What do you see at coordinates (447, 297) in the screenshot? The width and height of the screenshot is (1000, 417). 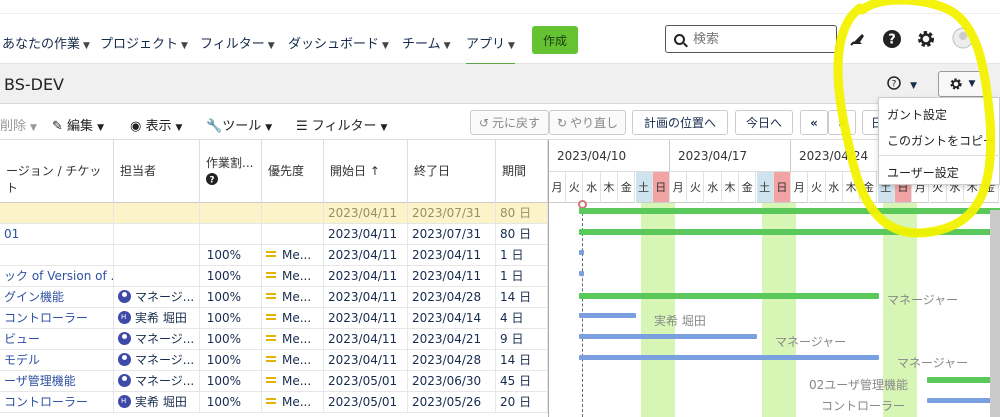 I see `end-text: 2023/04/28` at bounding box center [447, 297].